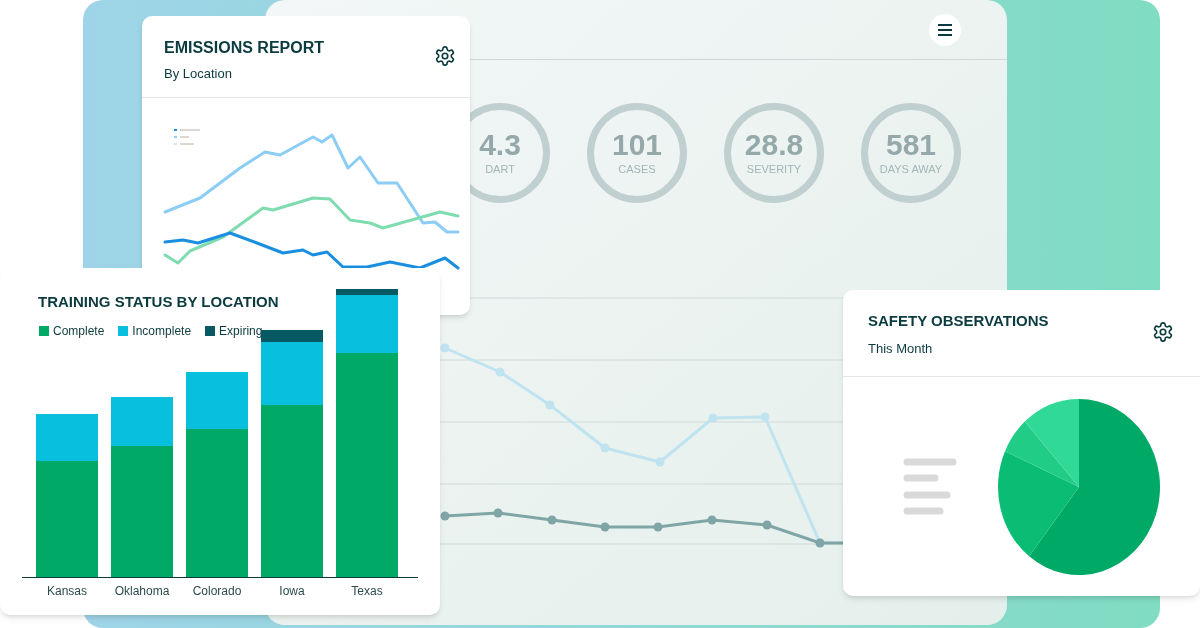  Describe the element at coordinates (241, 331) in the screenshot. I see `legend-label: Expiring` at that location.